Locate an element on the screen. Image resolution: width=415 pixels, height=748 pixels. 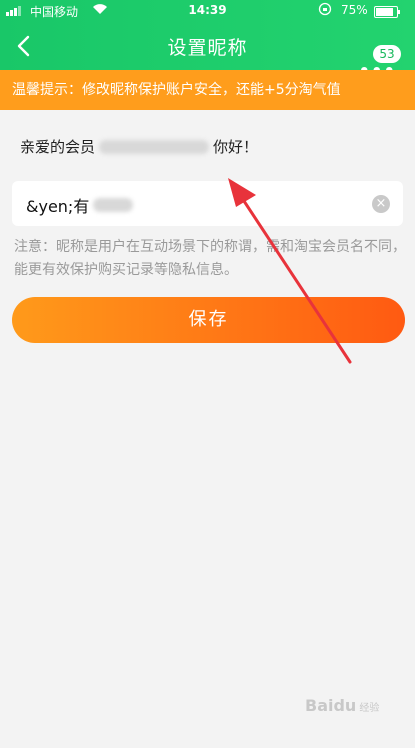
header: 中国移动 14:39 75% 设置昵称 53 ••• is located at coordinates (207, 40).